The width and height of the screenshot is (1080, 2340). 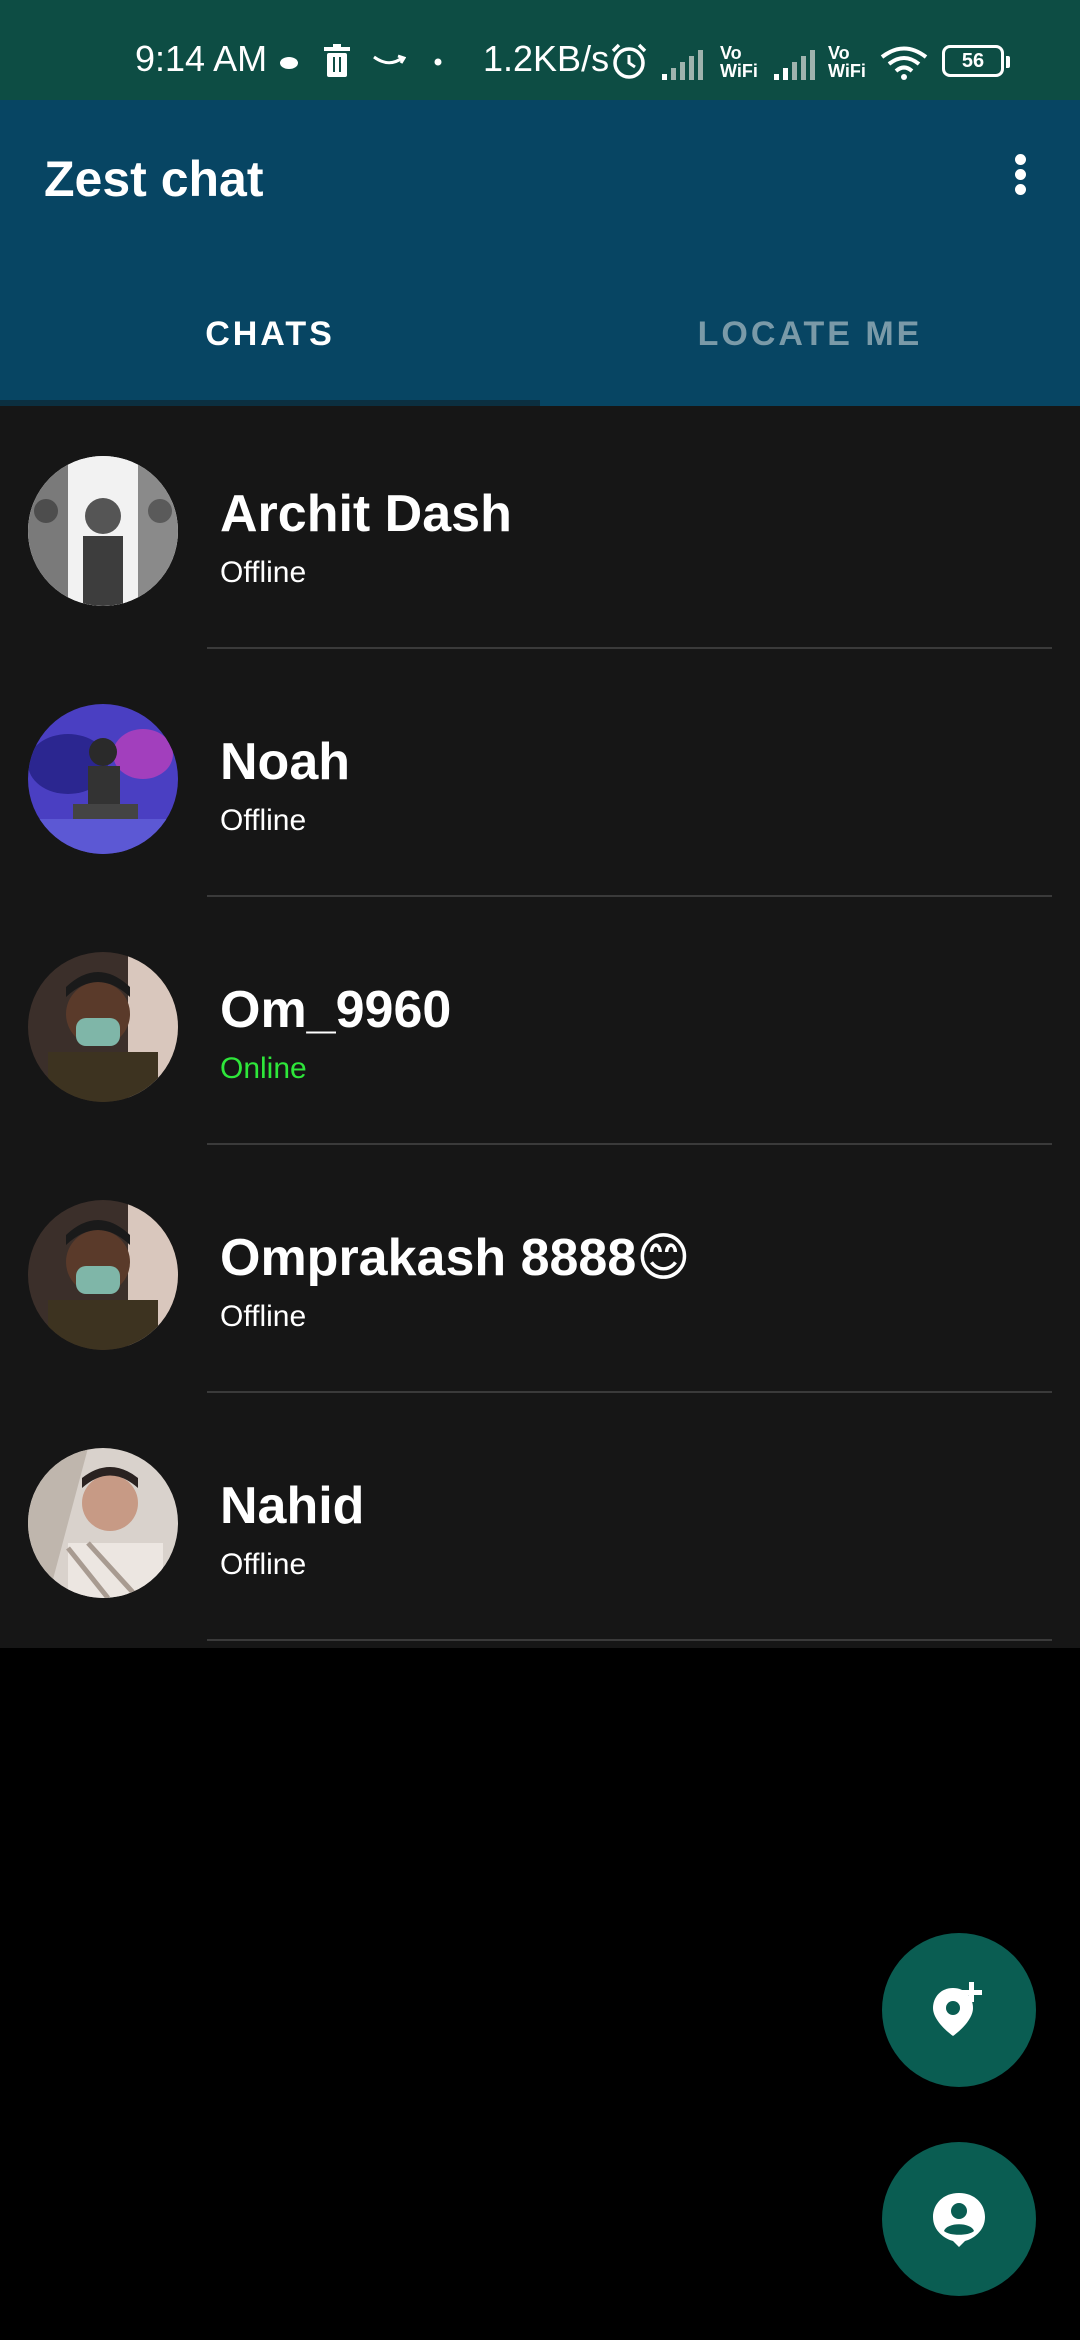 What do you see at coordinates (540, 778) in the screenshot?
I see `chat-item-noah: Noah Offline` at bounding box center [540, 778].